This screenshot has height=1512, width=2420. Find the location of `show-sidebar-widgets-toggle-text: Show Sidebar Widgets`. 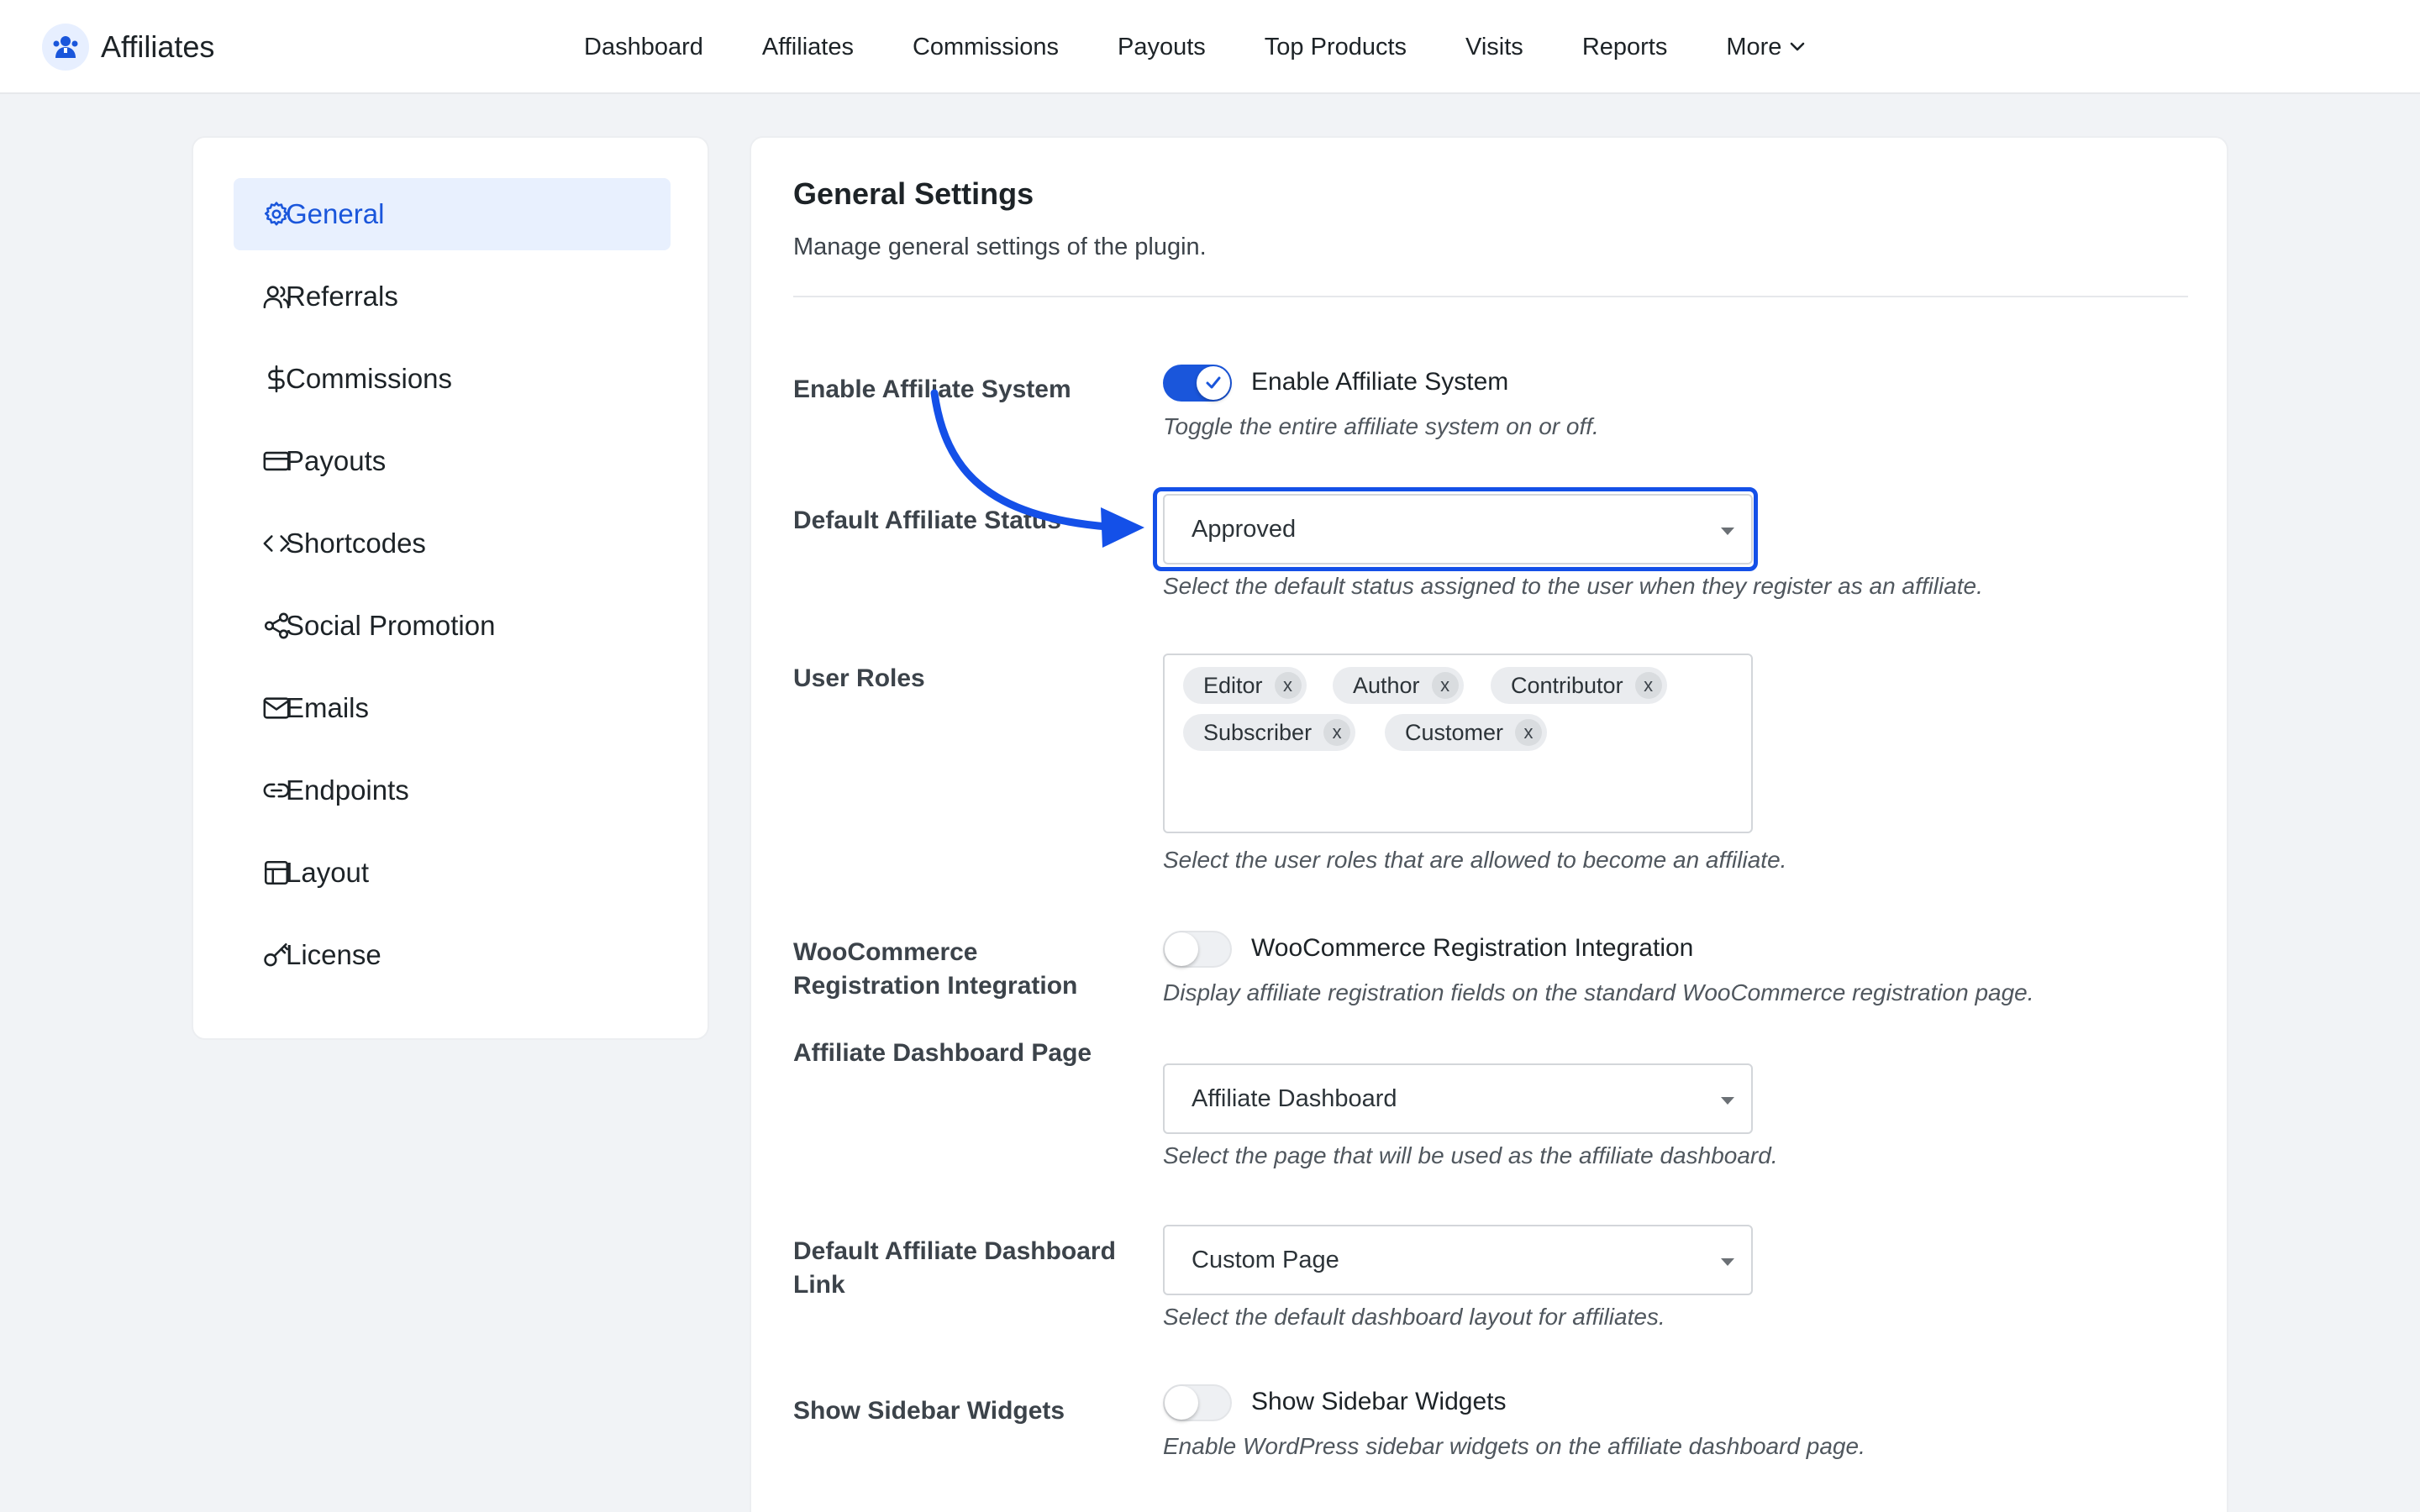

show-sidebar-widgets-toggle-text: Show Sidebar Widgets is located at coordinates (1379, 1401).